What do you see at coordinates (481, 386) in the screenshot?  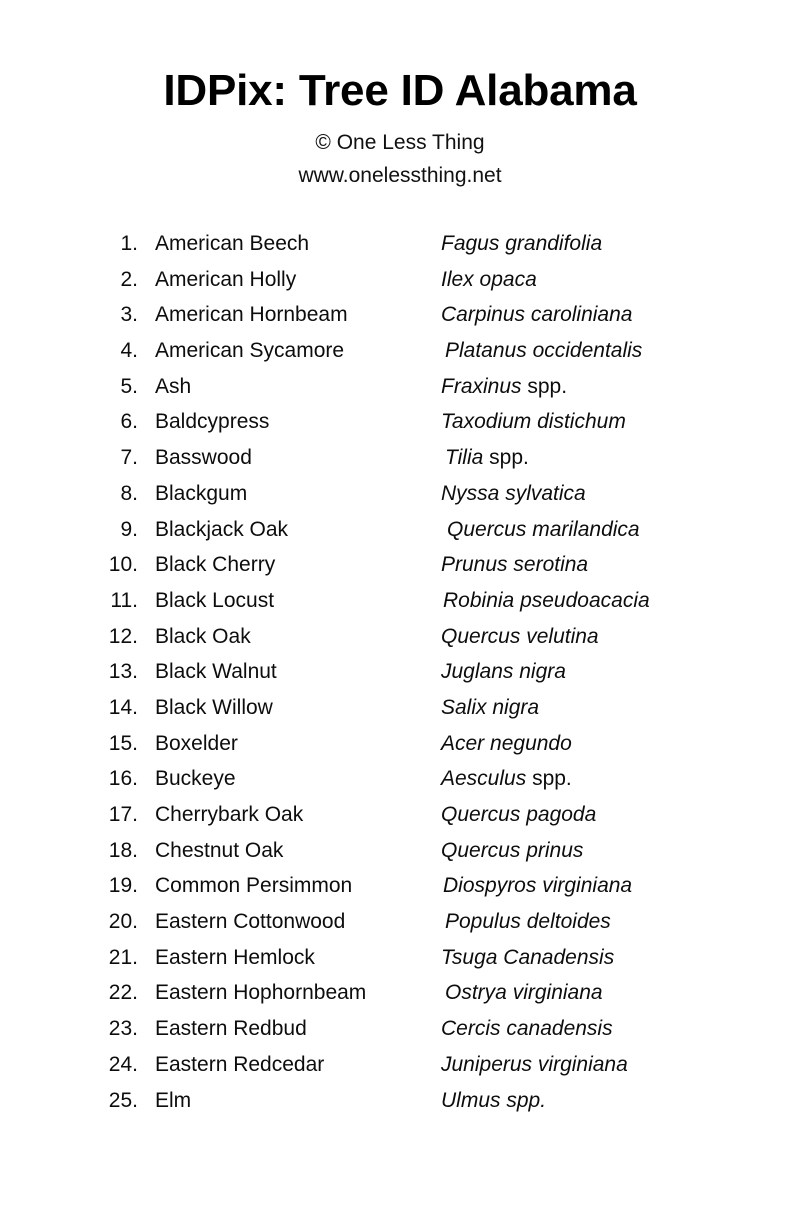 I see `genus-name: Fraxinus` at bounding box center [481, 386].